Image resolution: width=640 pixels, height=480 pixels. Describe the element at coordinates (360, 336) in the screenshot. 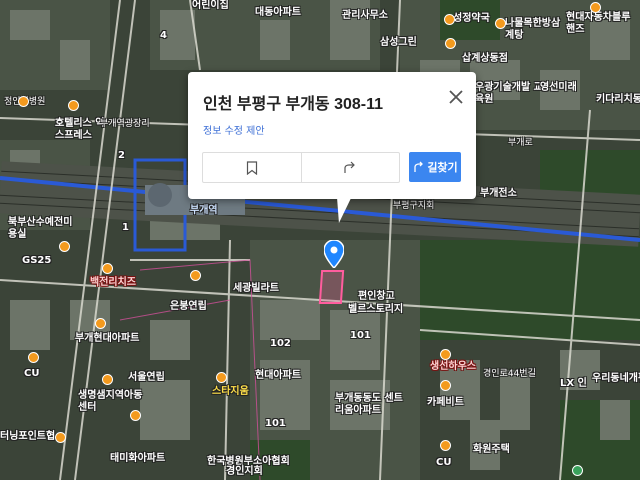

I see `map-label-b101: 101` at that location.